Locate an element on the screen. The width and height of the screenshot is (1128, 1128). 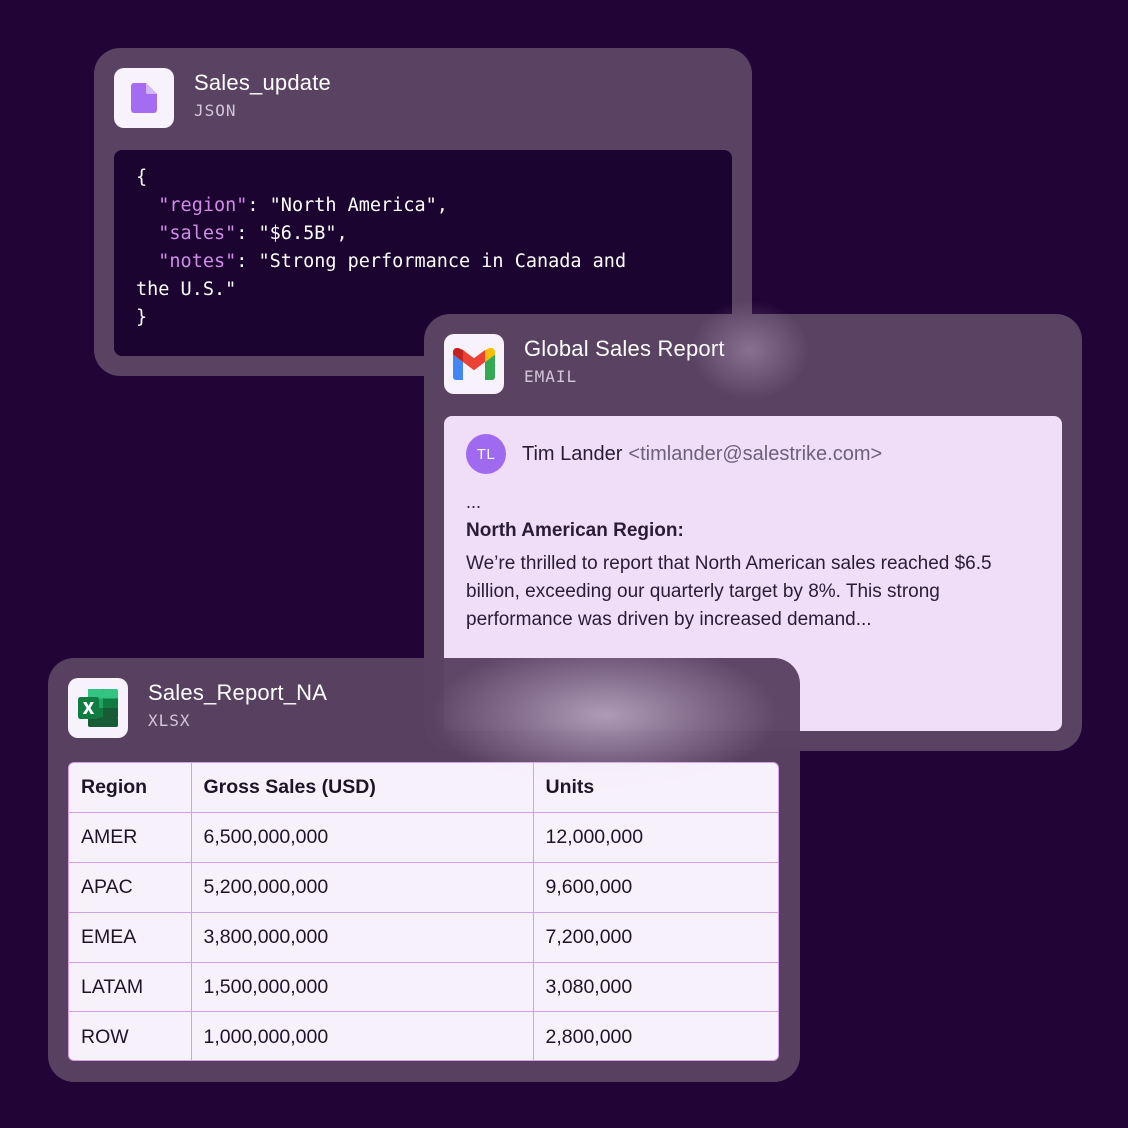
cell-region: APAC is located at coordinates (130, 887).